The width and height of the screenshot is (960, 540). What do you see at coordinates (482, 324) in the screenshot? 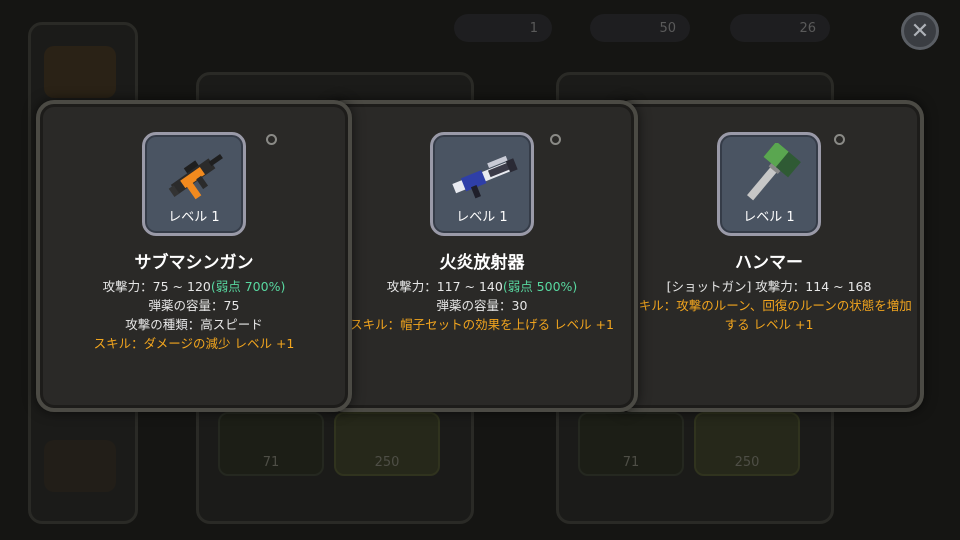
I see `skill-line: スキル：帽子セットの効果を上げる レベル +1` at bounding box center [482, 324].